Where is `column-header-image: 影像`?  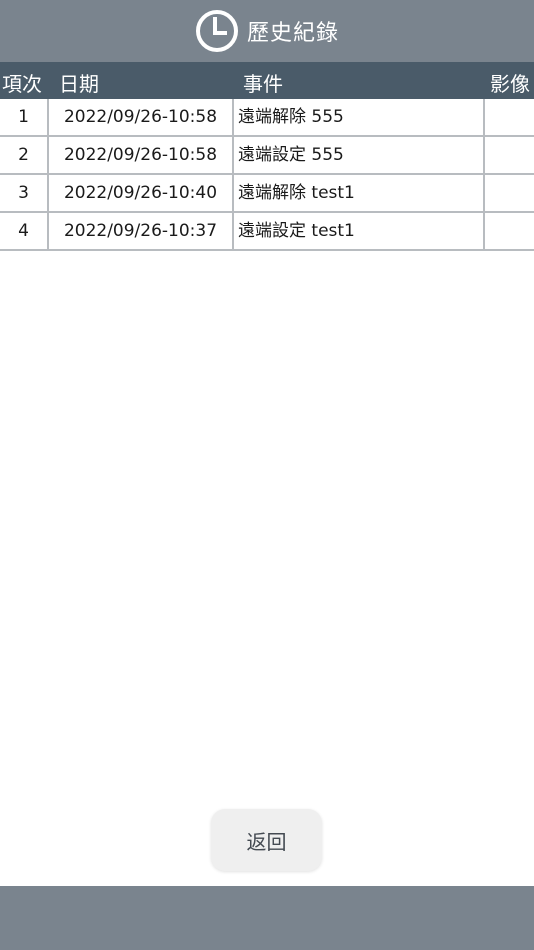 column-header-image: 影像 is located at coordinates (510, 84).